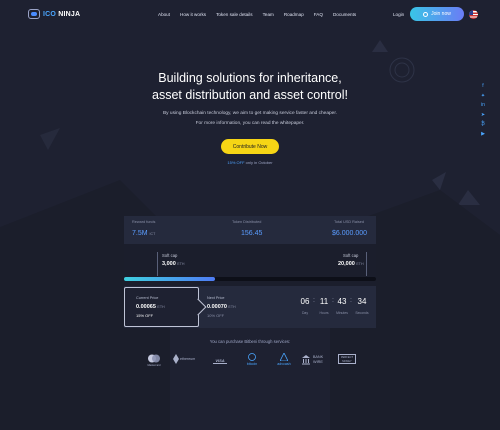  What do you see at coordinates (362, 301) in the screenshot?
I see `countdown-seconds: 34` at bounding box center [362, 301].